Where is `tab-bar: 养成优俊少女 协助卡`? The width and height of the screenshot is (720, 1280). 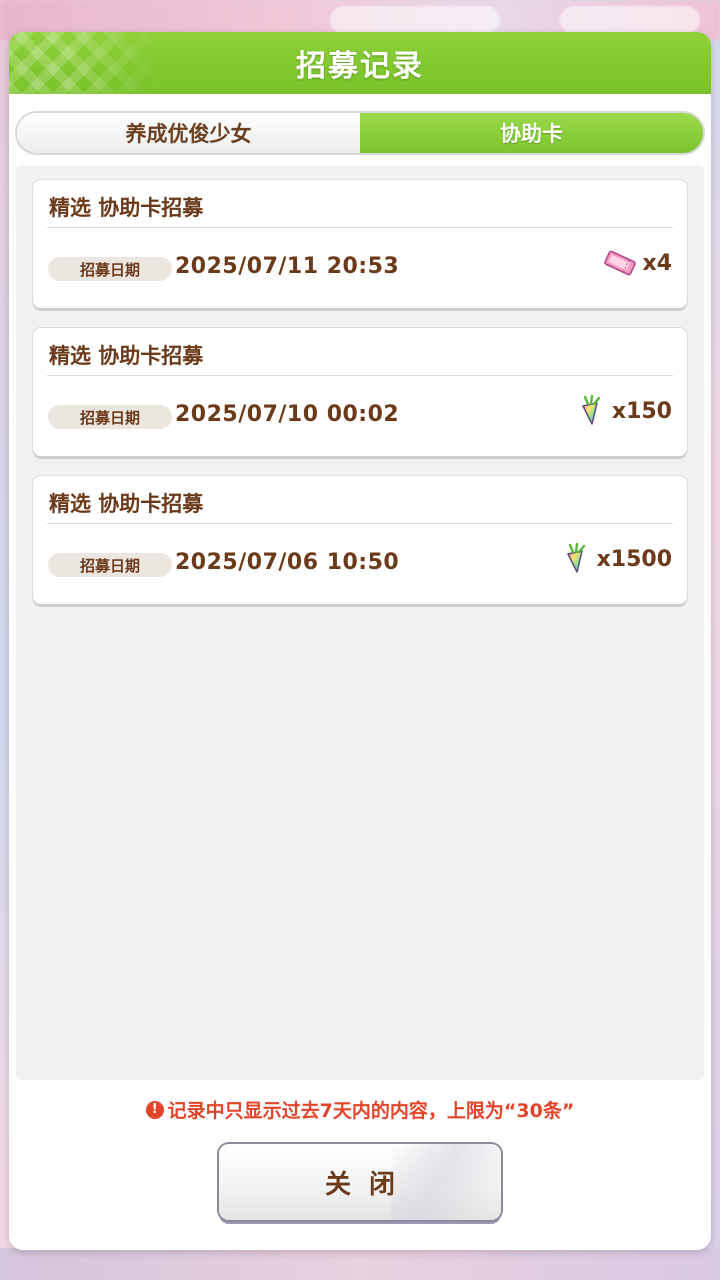 tab-bar: 养成优俊少女 协助卡 is located at coordinates (360, 133).